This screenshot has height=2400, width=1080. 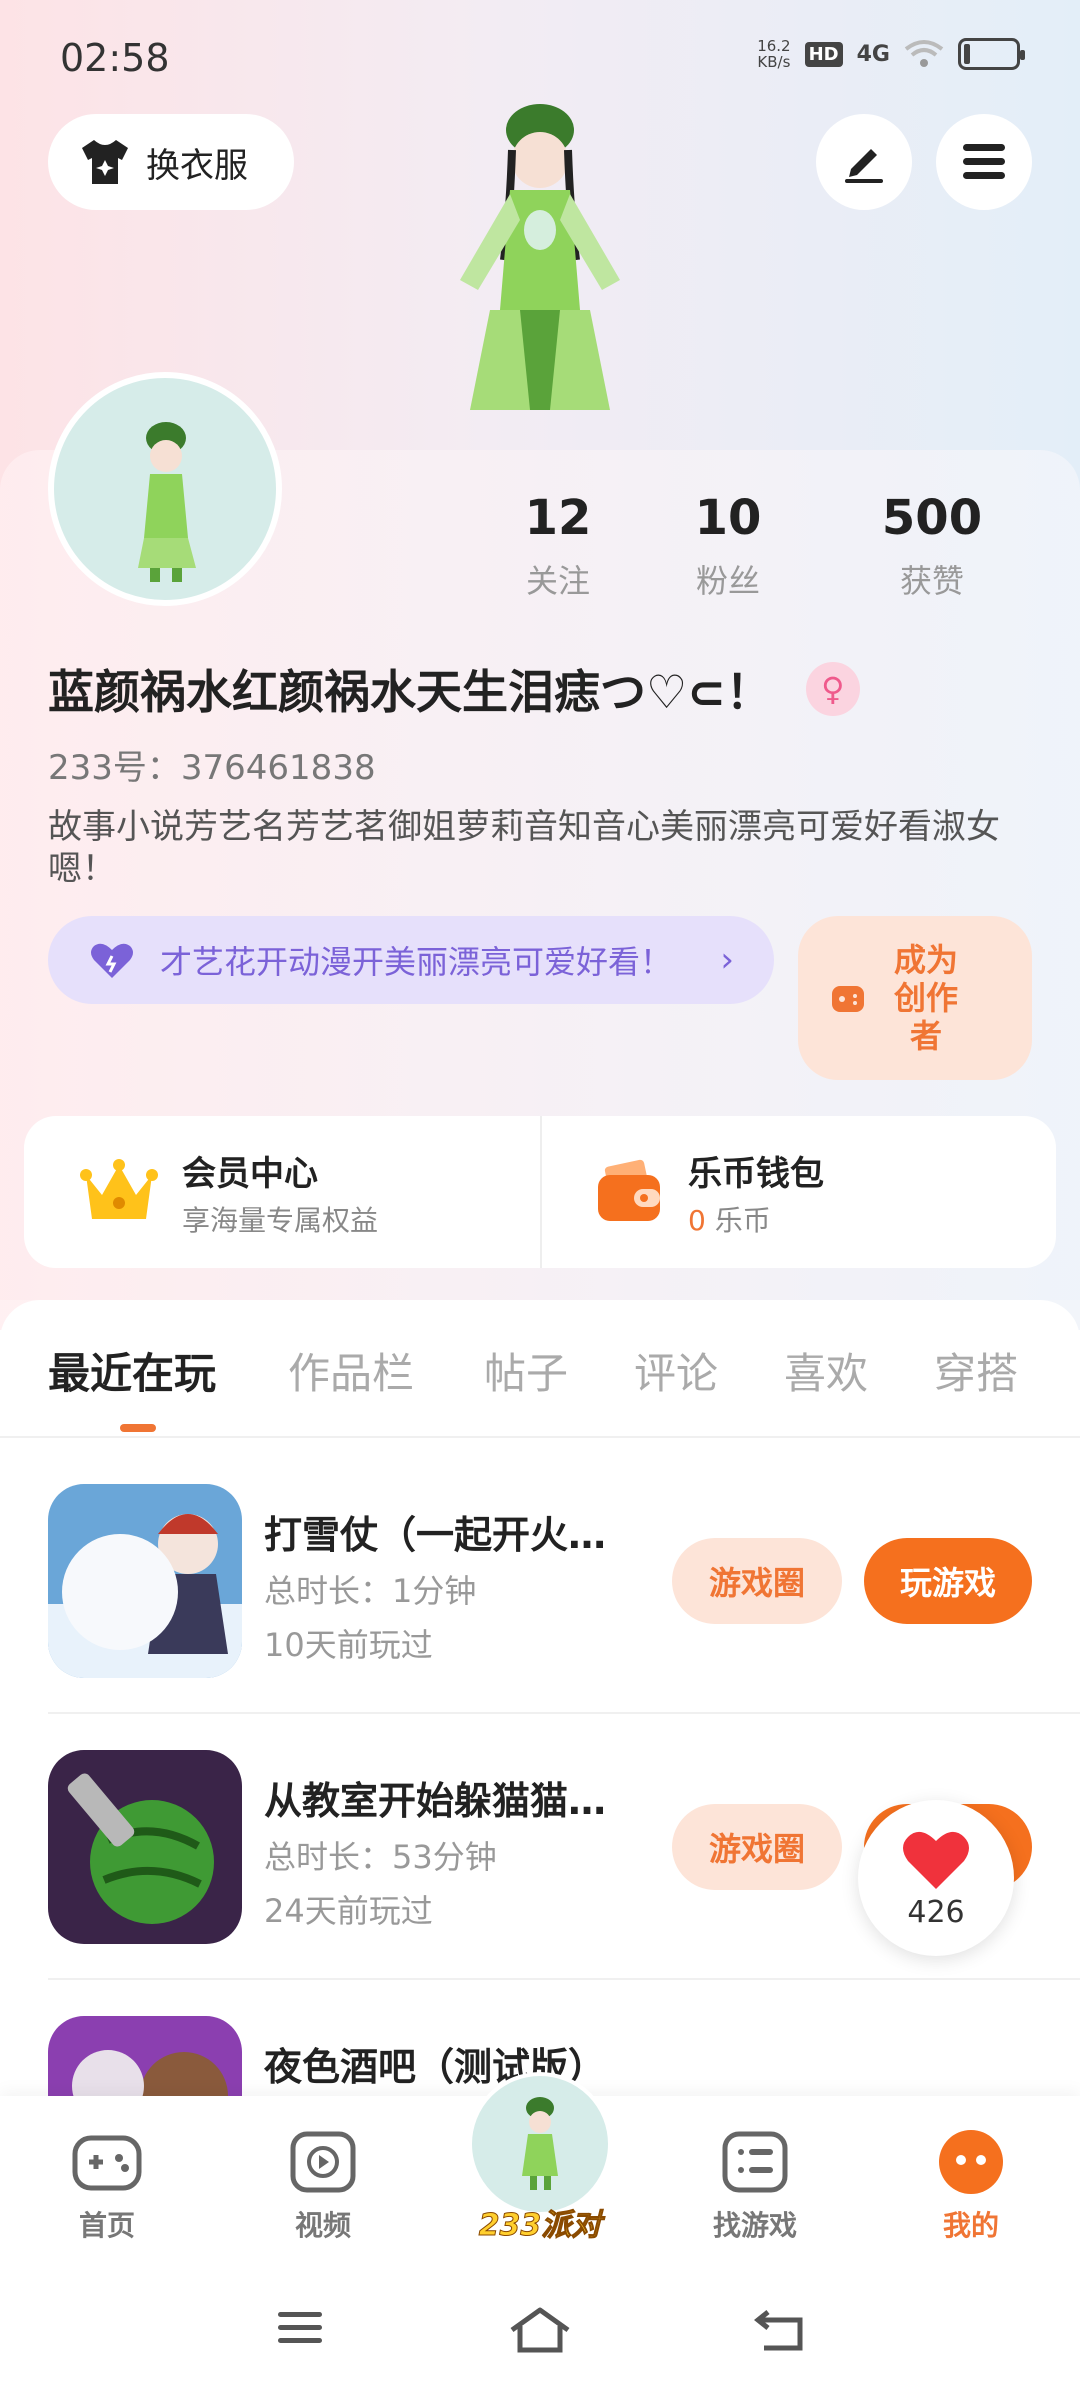 I want to click on party-label: 233派对, so click(x=540, y=2222).